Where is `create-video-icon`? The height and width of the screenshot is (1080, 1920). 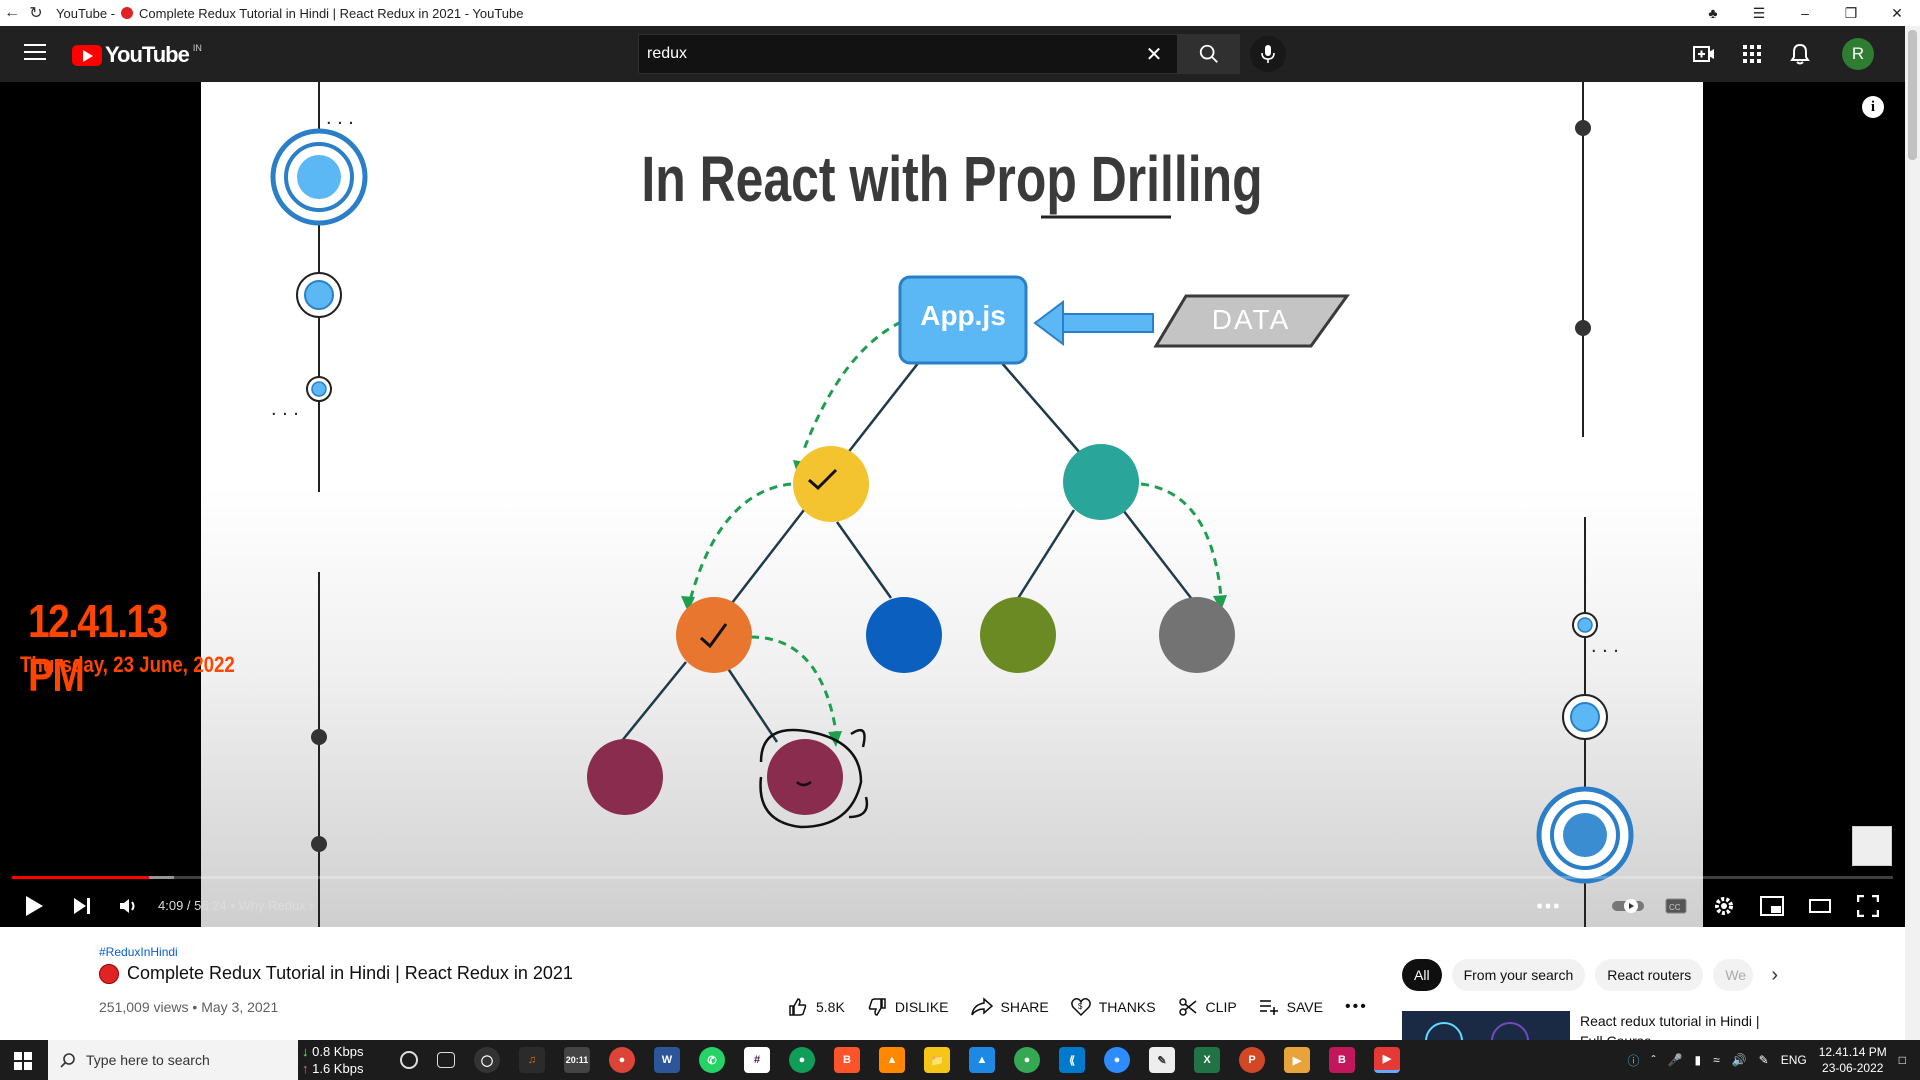 create-video-icon is located at coordinates (1704, 54).